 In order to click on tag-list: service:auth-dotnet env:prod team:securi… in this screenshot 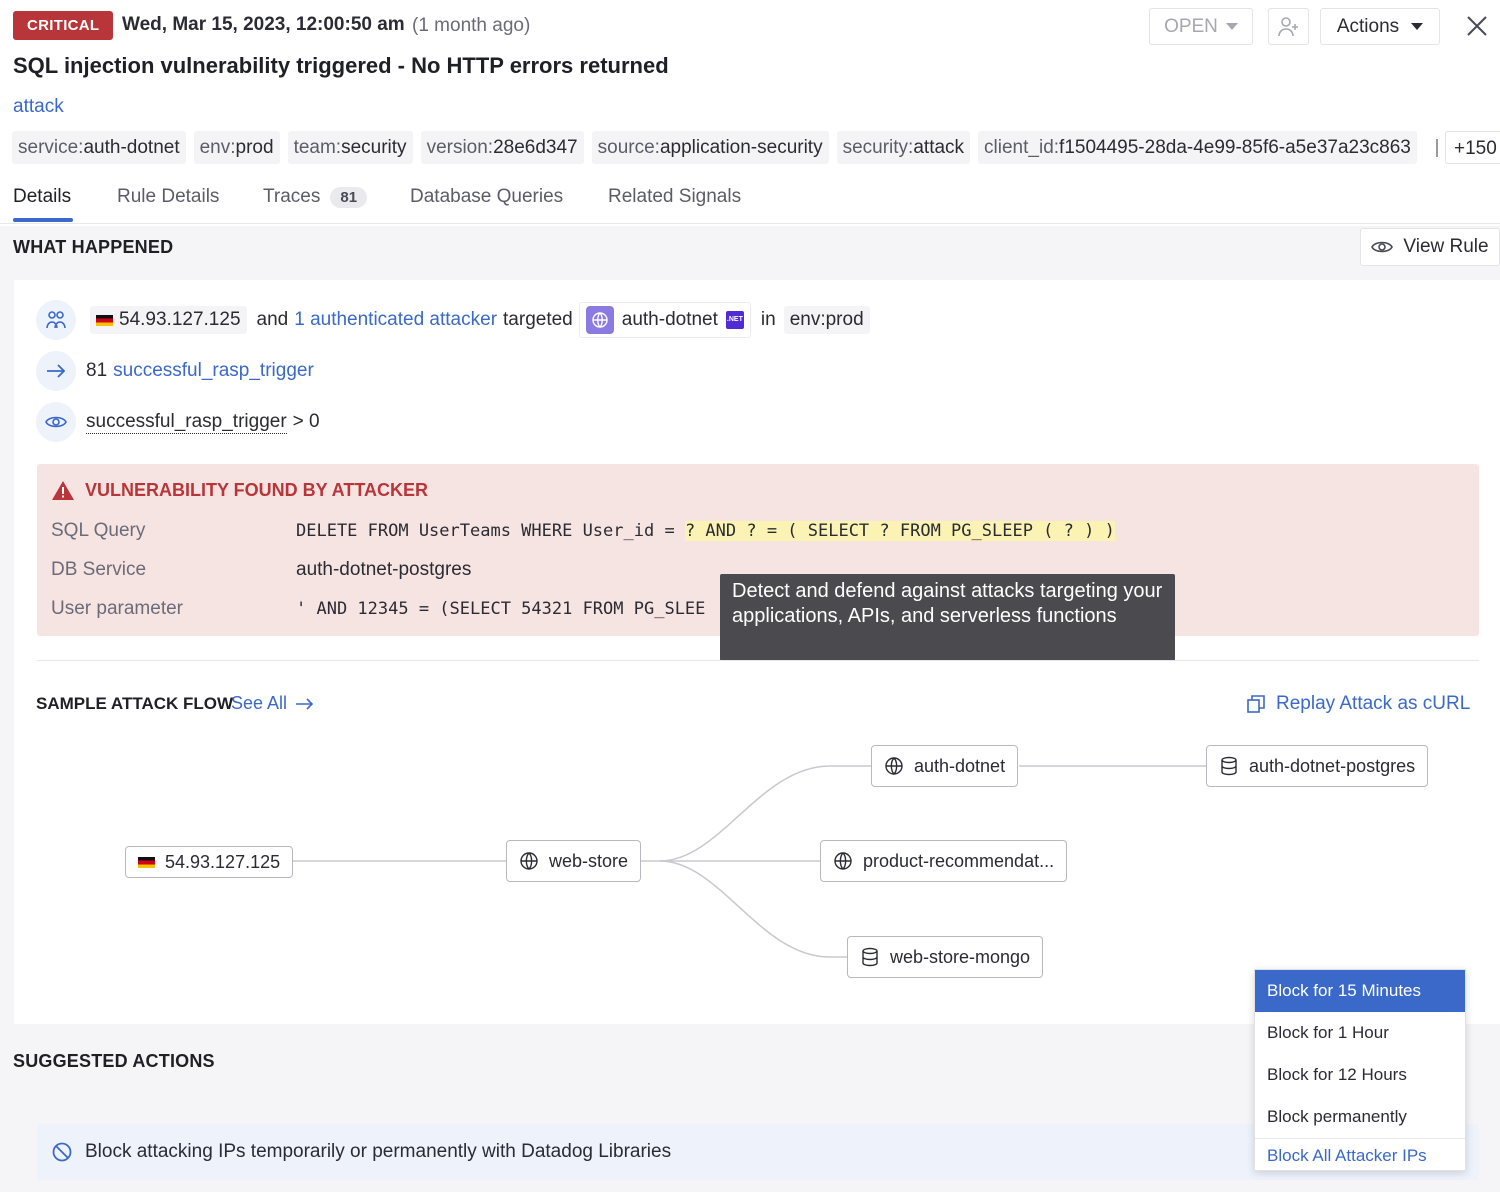, I will do `click(714, 147)`.